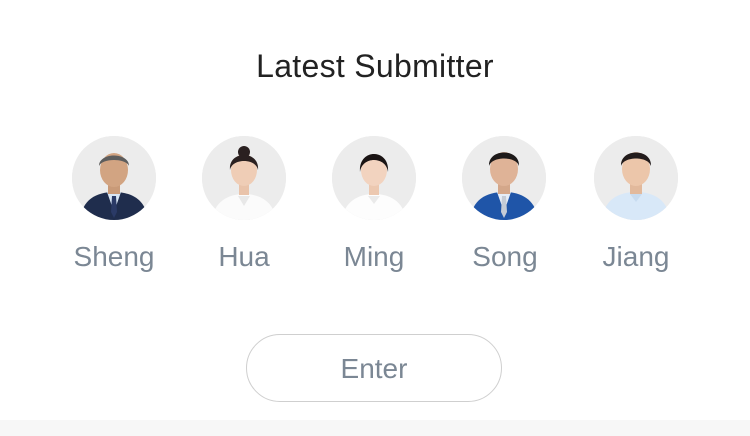 This screenshot has height=436, width=750. Describe the element at coordinates (636, 256) in the screenshot. I see `submitter-name: Jiang` at that location.